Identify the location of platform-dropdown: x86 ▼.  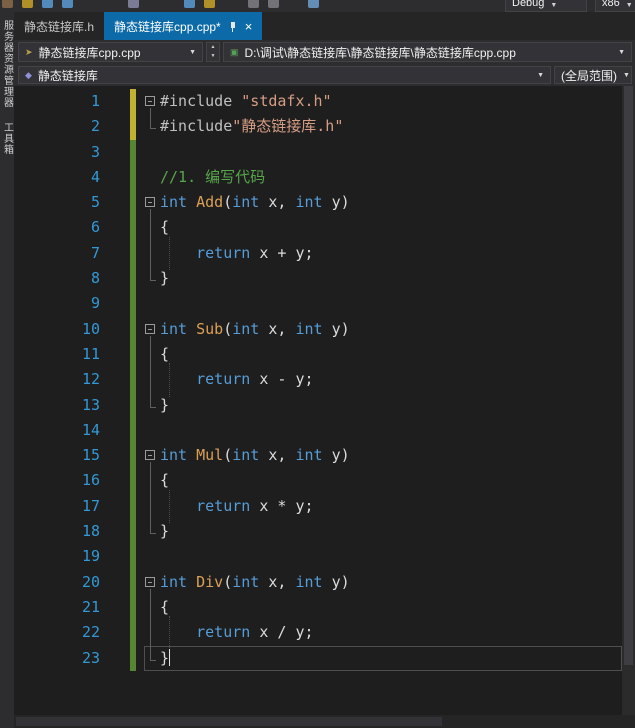
(615, 6).